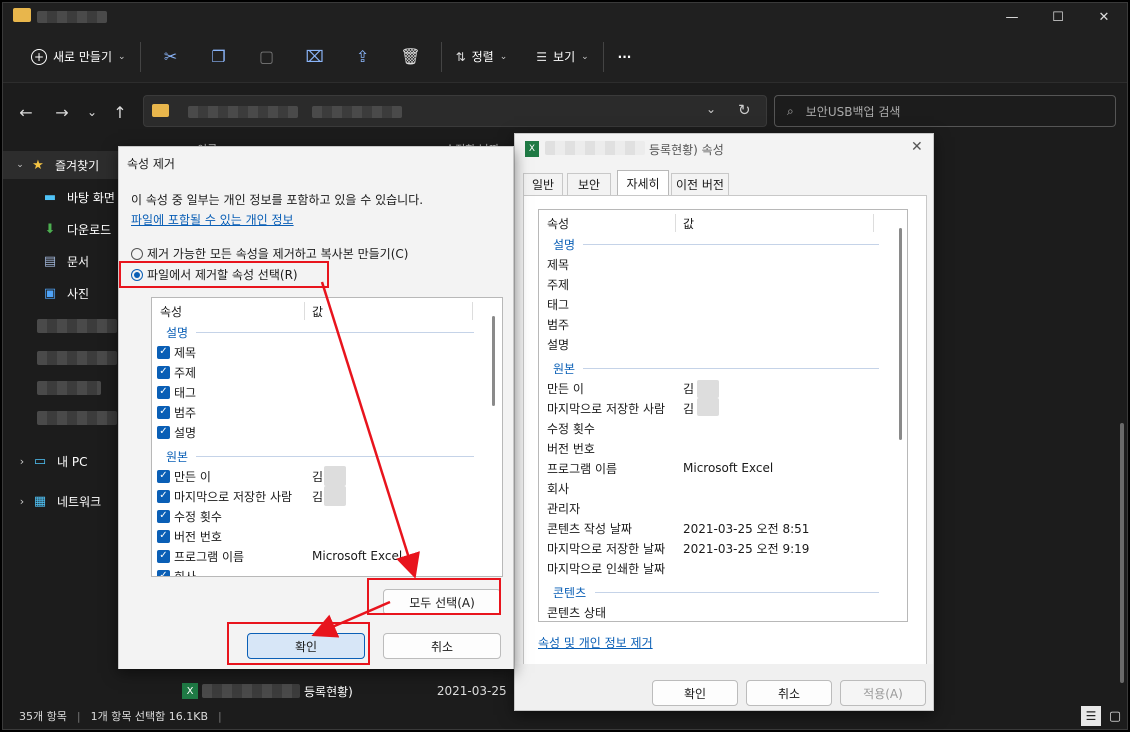  Describe the element at coordinates (185, 352) in the screenshot. I see `property-label: 제목` at that location.